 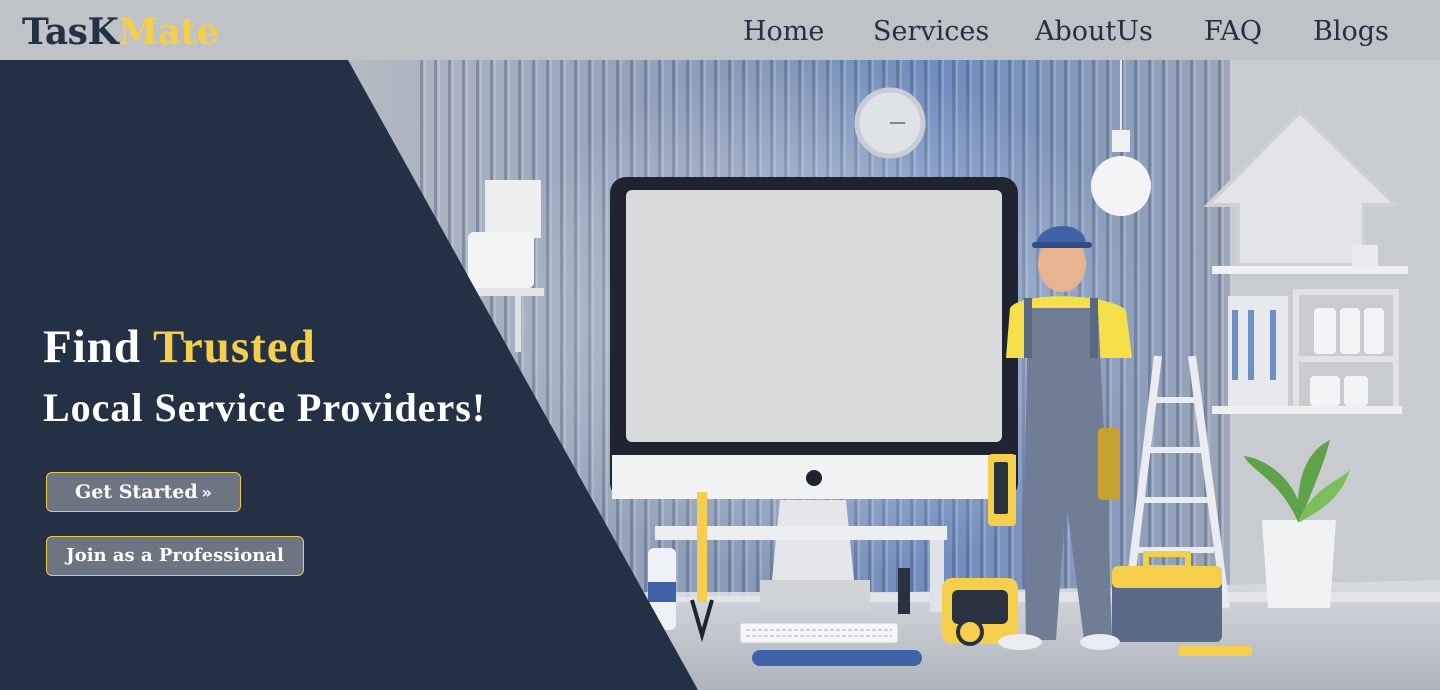 I want to click on clock-illustration, so click(x=890, y=123).